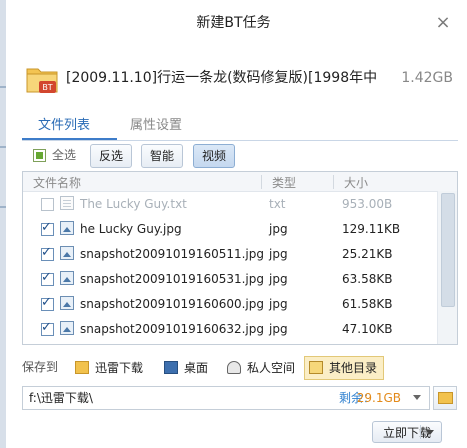  What do you see at coordinates (111, 156) in the screenshot?
I see `invert-selection-button: 反选` at bounding box center [111, 156].